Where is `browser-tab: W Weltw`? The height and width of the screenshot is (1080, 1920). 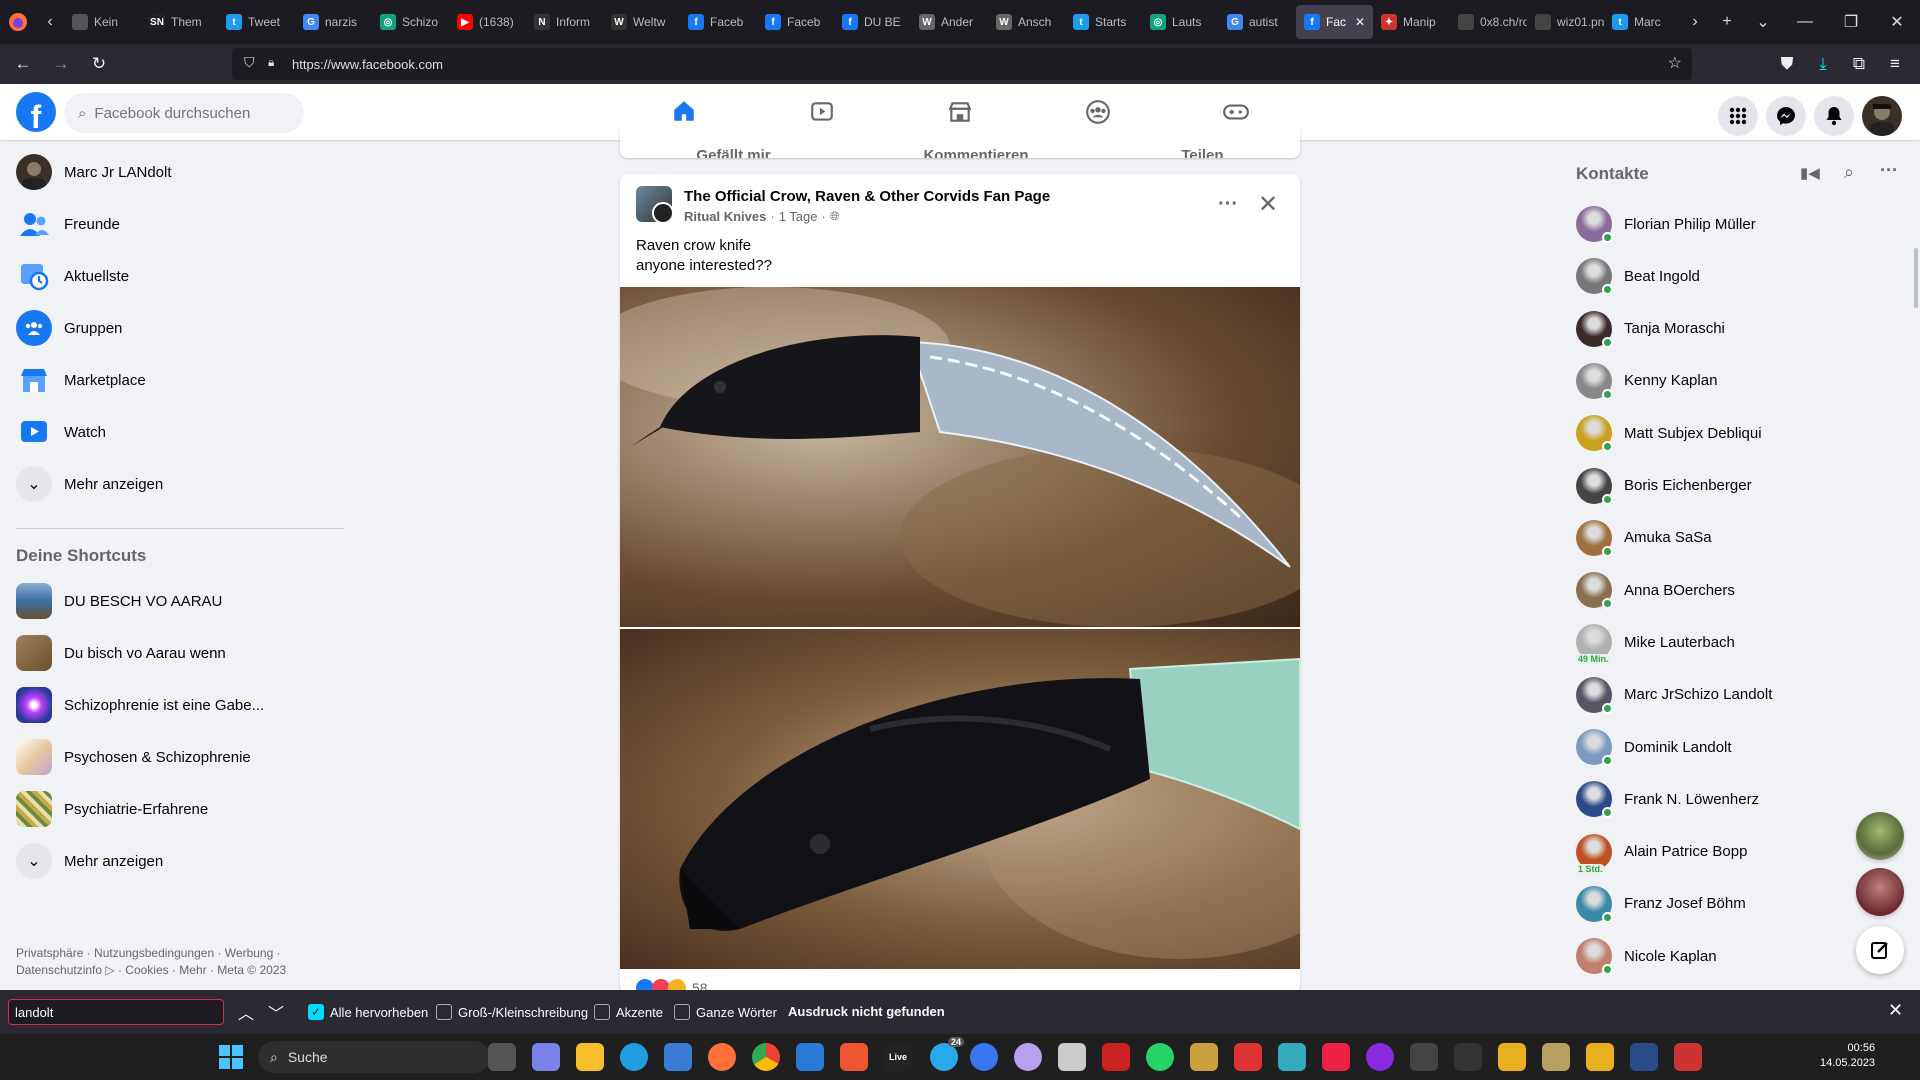
browser-tab: W Weltw is located at coordinates (641, 22).